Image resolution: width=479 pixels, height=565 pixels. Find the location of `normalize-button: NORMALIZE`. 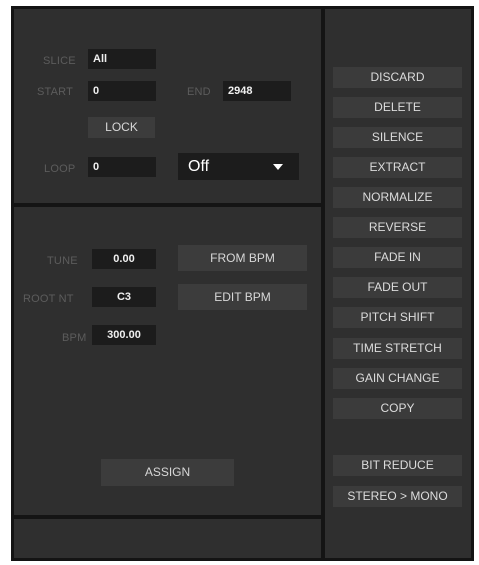

normalize-button: NORMALIZE is located at coordinates (397, 197).